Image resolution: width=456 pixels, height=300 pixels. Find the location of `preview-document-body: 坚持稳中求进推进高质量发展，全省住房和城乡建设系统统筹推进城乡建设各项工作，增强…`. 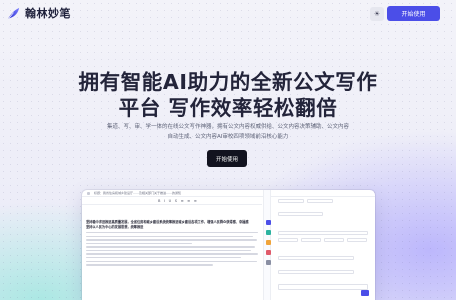

preview-document-body: 坚持稳中求进推进高质量发展，全省住房和城乡建设系统统筹推进城乡建设各项工作，增强… is located at coordinates (174, 244).